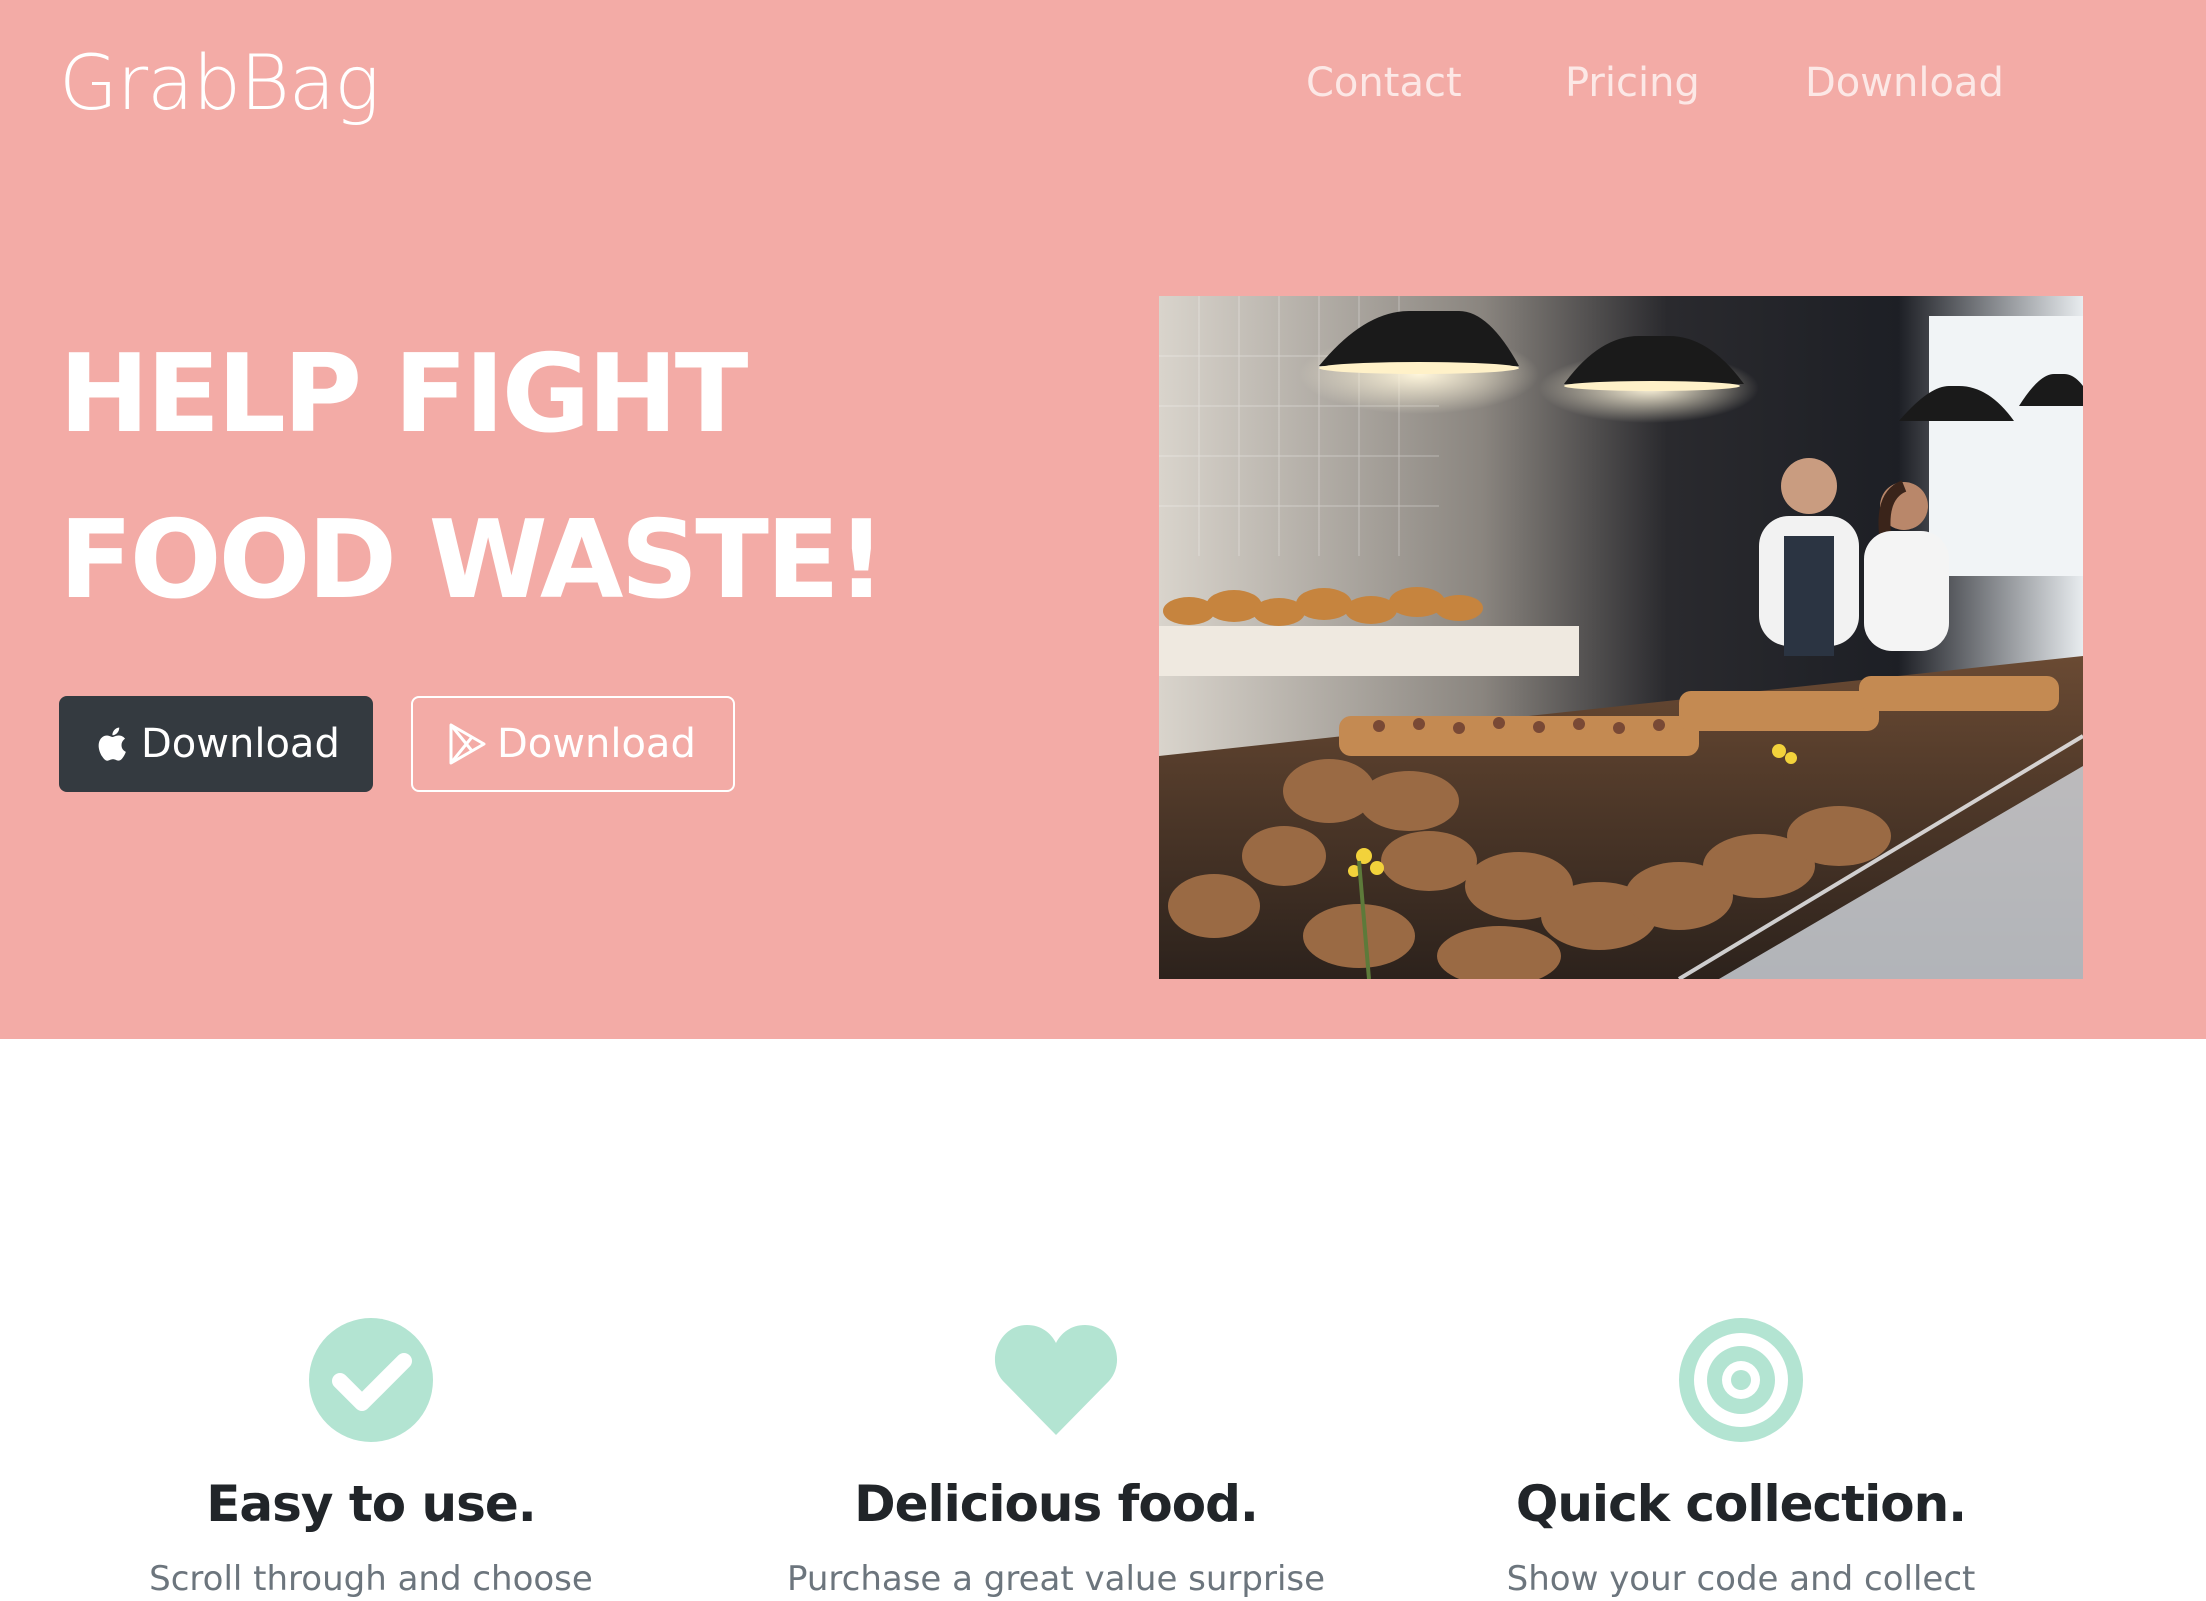 This screenshot has width=2206, height=1601. Describe the element at coordinates (1741, 1579) in the screenshot. I see `feature-text-quick-collection: Show your code and collect` at that location.